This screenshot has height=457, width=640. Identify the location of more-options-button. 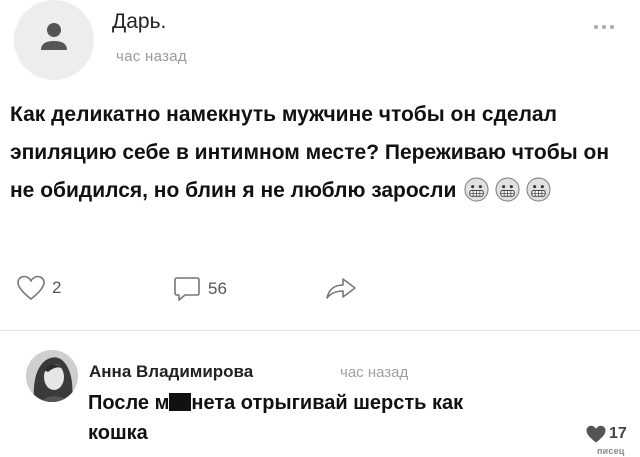
(610, 27).